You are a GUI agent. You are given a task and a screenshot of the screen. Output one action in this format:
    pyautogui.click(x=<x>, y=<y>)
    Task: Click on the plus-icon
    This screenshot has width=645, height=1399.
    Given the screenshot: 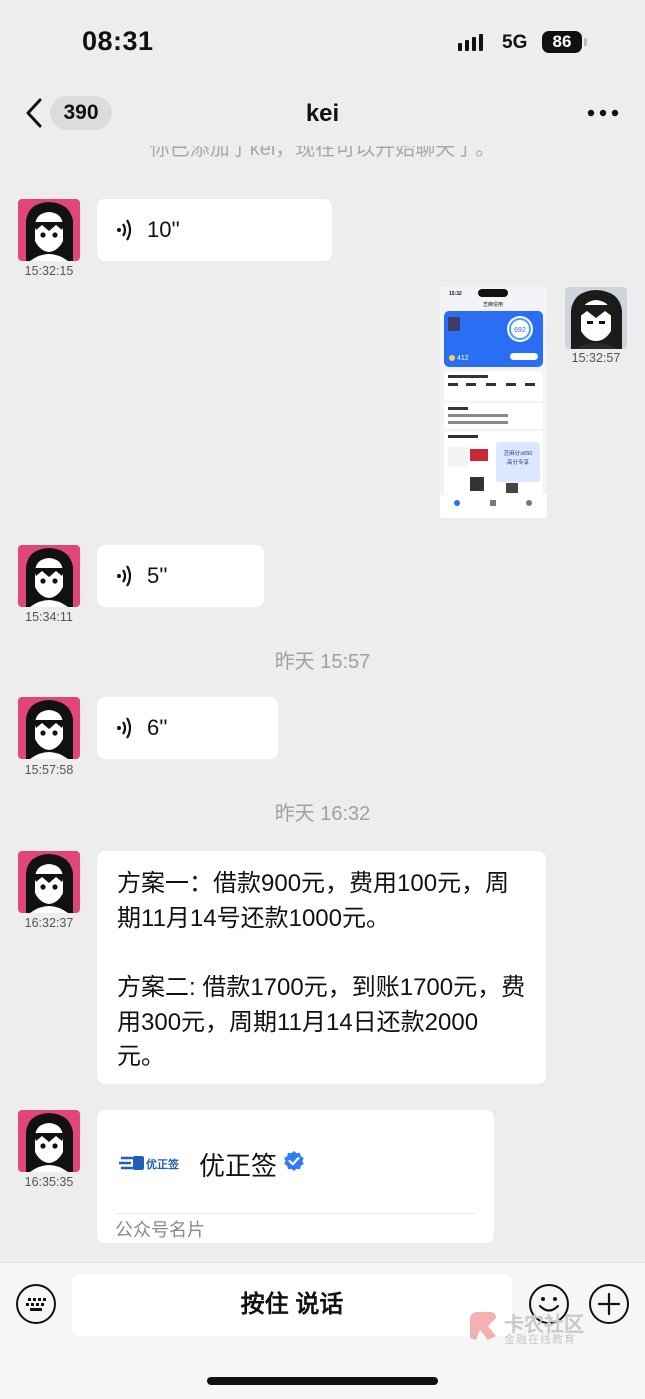 What is the action you would take?
    pyautogui.click(x=609, y=1304)
    